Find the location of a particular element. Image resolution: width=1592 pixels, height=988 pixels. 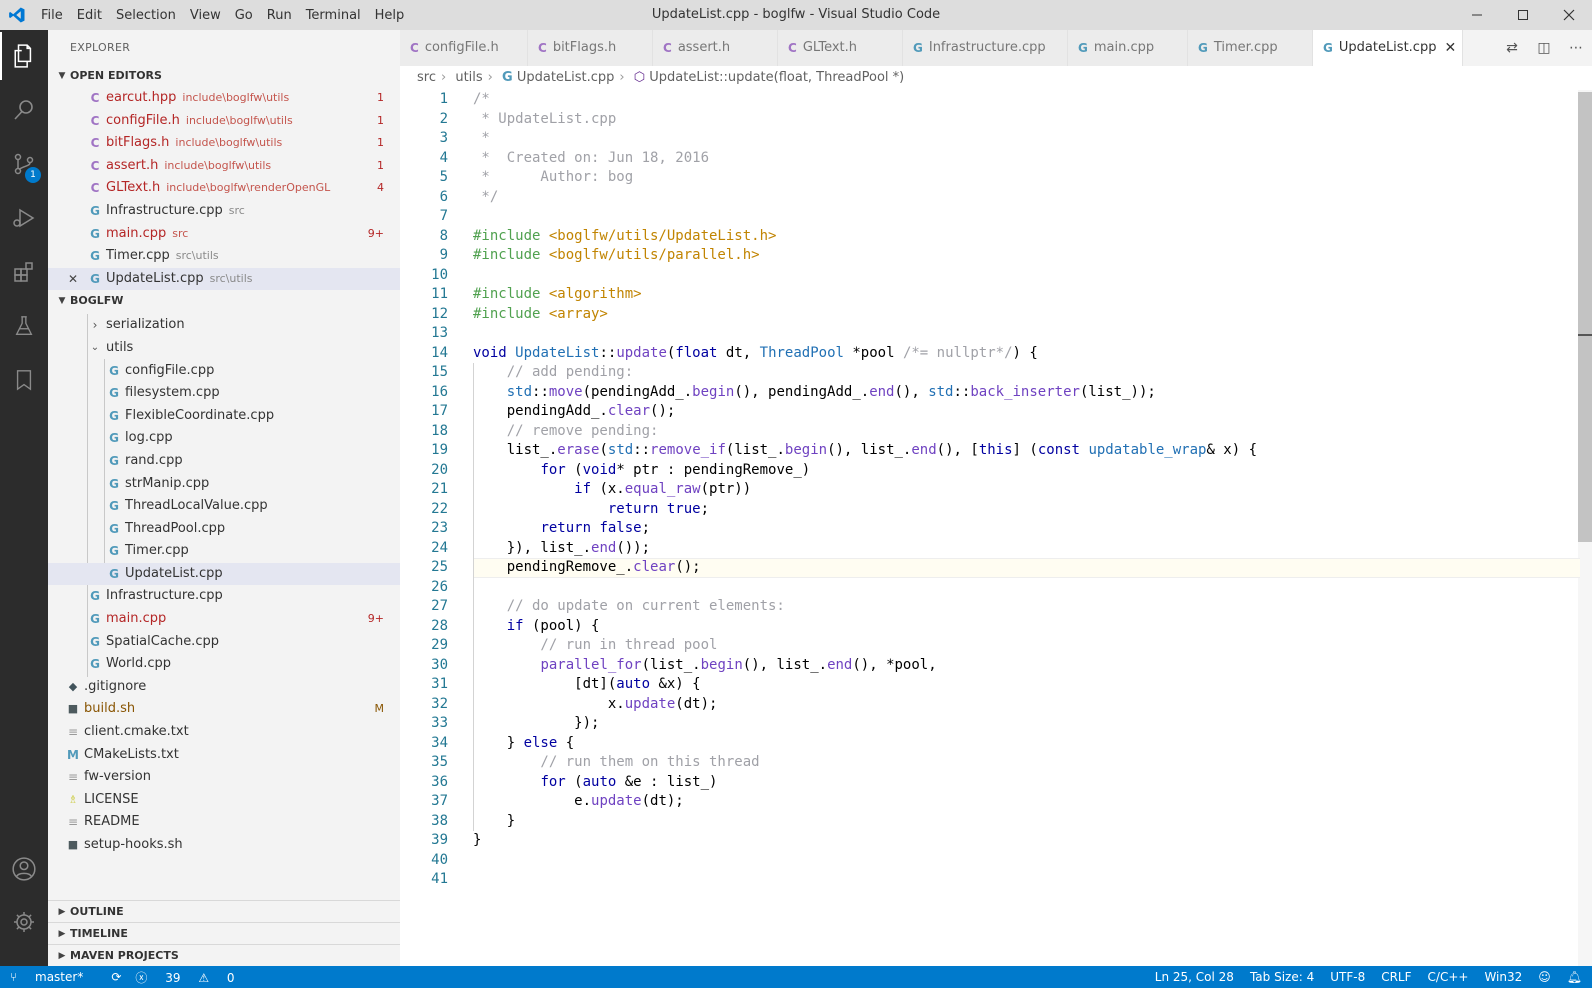

explorer-icon is located at coordinates (24, 56).